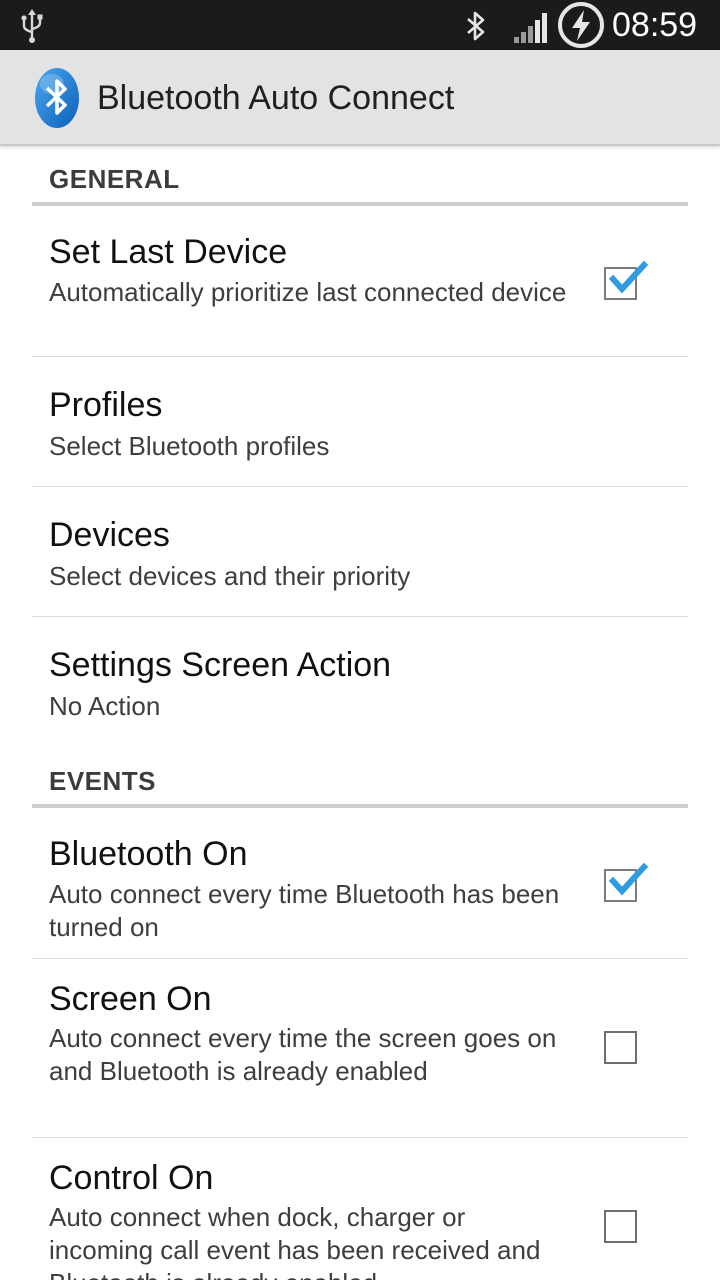  I want to click on control-on-checkbox, so click(620, 1226).